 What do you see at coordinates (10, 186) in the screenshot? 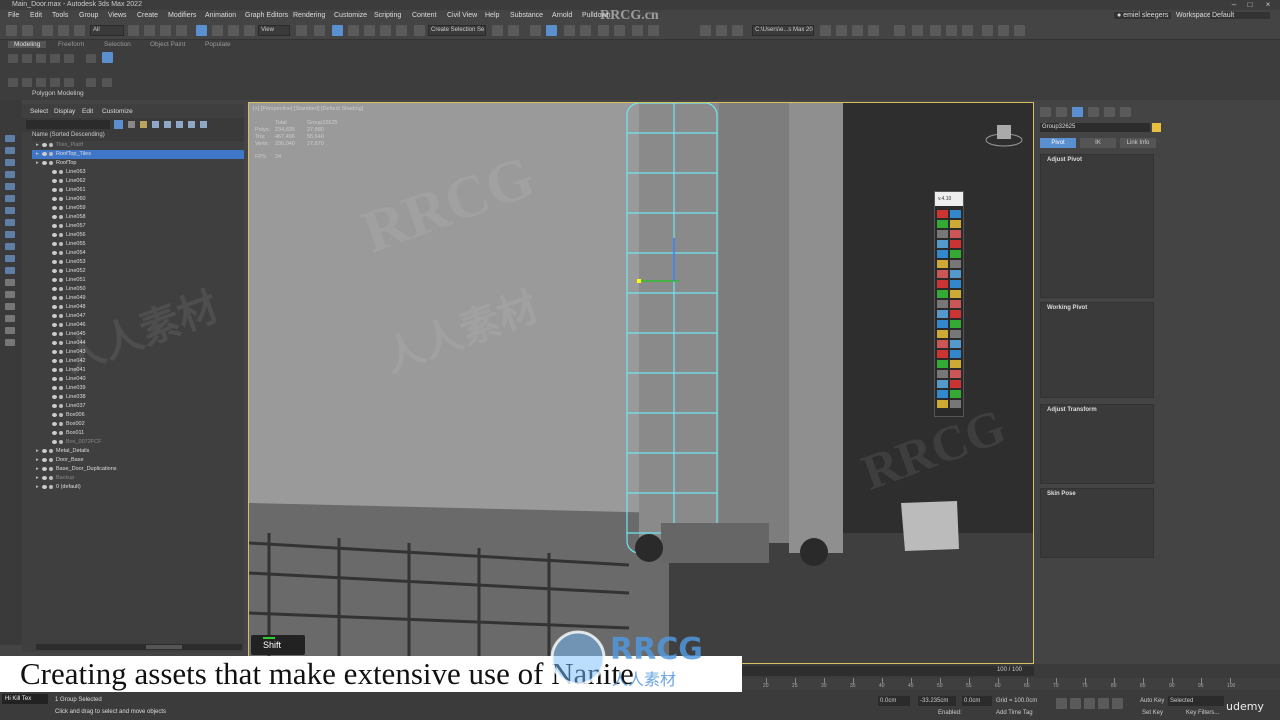
I see `display-shapes-icon` at bounding box center [10, 186].